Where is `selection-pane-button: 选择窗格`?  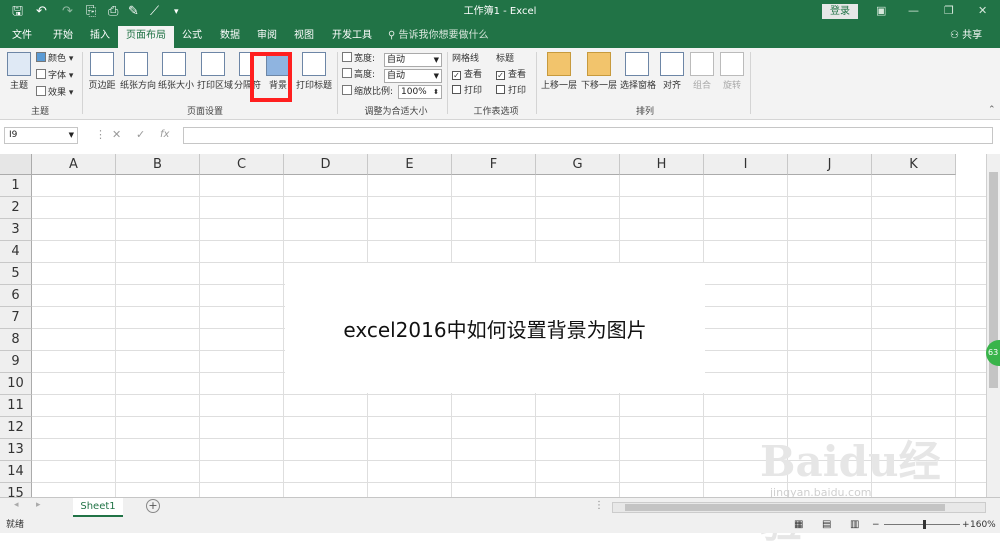
selection-pane-button: 选择窗格 is located at coordinates (638, 71).